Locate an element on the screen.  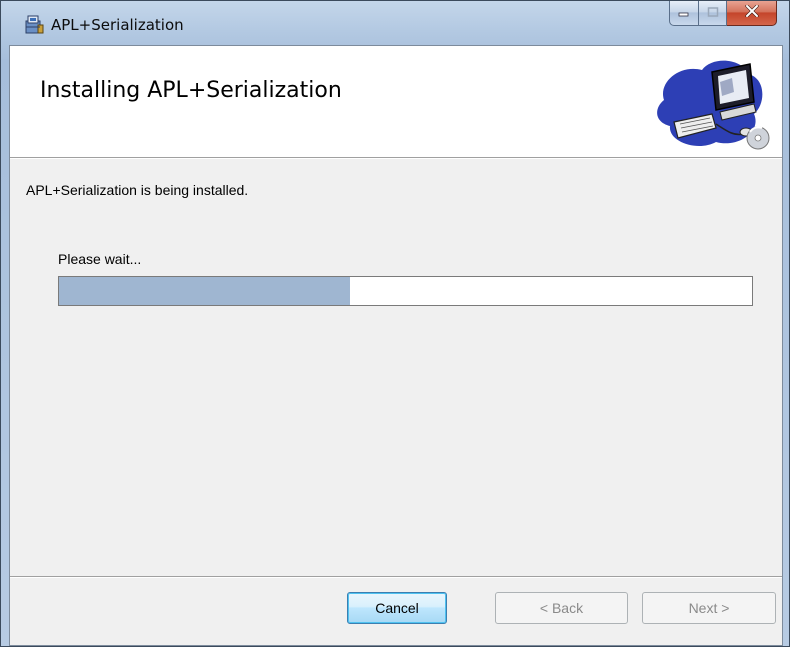
close-button is located at coordinates (752, 13).